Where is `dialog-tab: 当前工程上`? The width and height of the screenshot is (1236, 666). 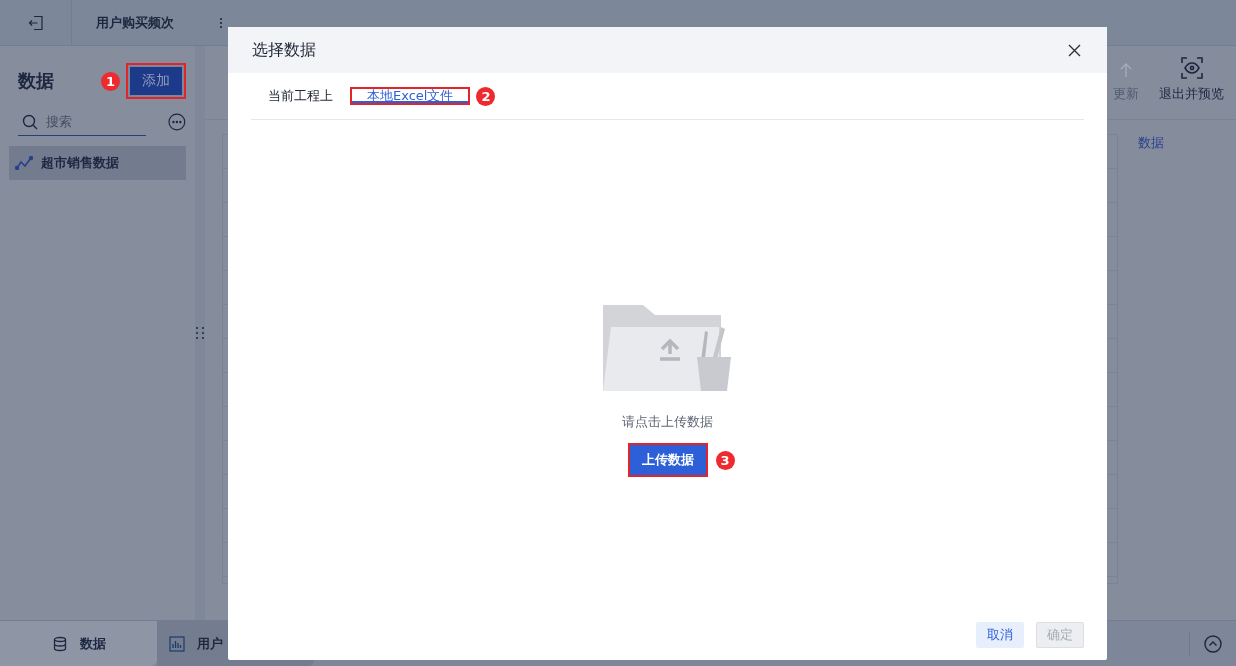 dialog-tab: 当前工程上 is located at coordinates (300, 96).